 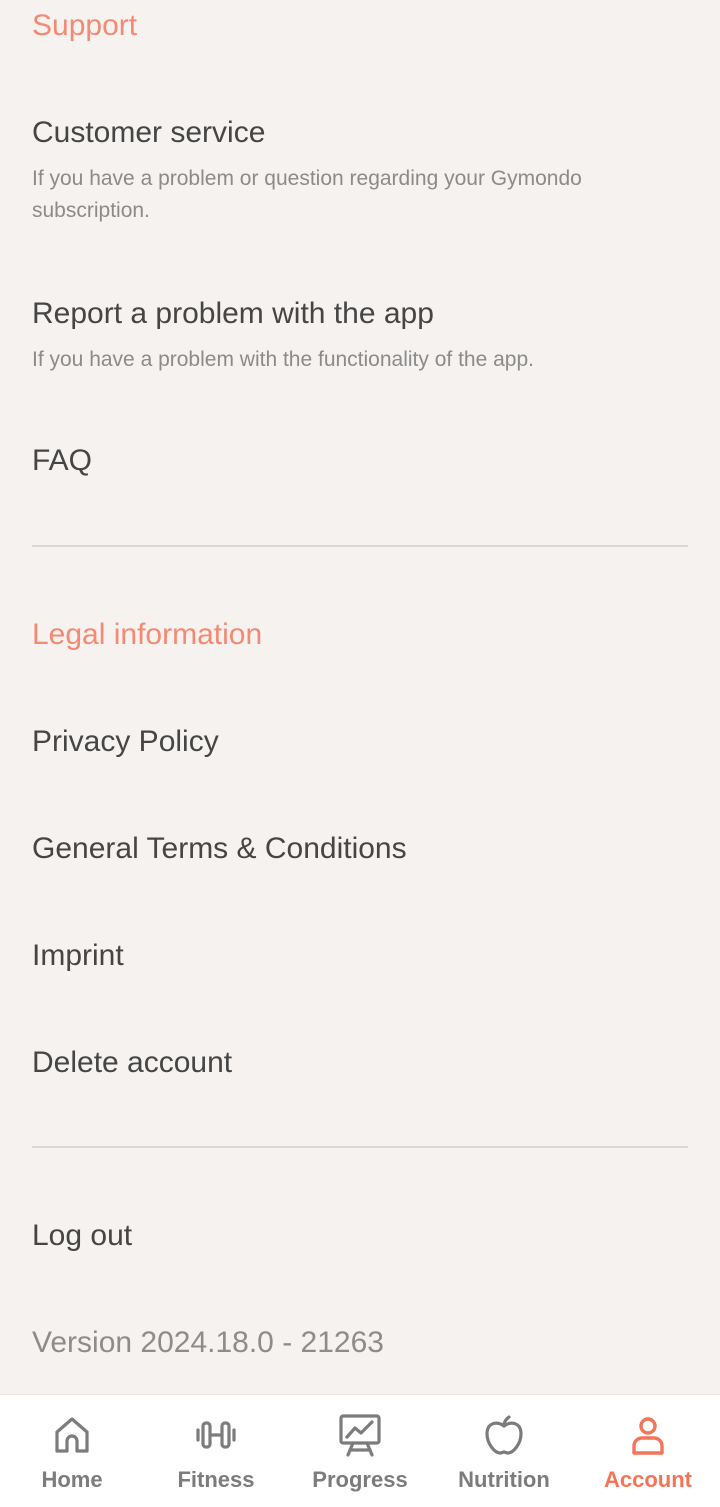 What do you see at coordinates (147, 634) in the screenshot?
I see `legal-section-title: Legal information` at bounding box center [147, 634].